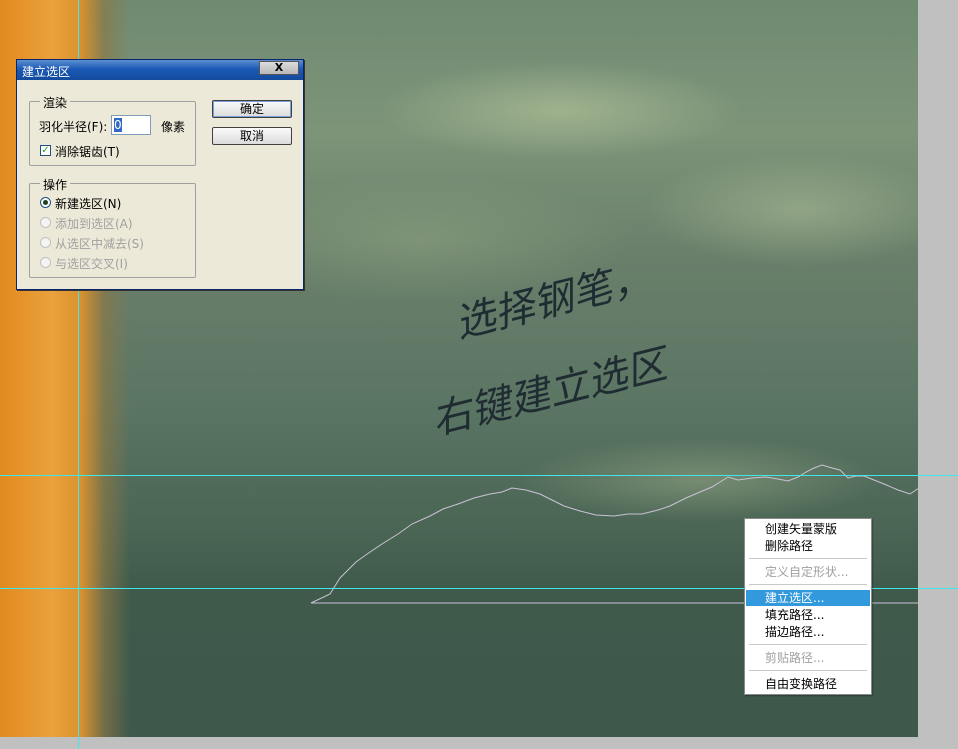 Image resolution: width=958 pixels, height=749 pixels. I want to click on intersect-selection-radio, so click(45, 262).